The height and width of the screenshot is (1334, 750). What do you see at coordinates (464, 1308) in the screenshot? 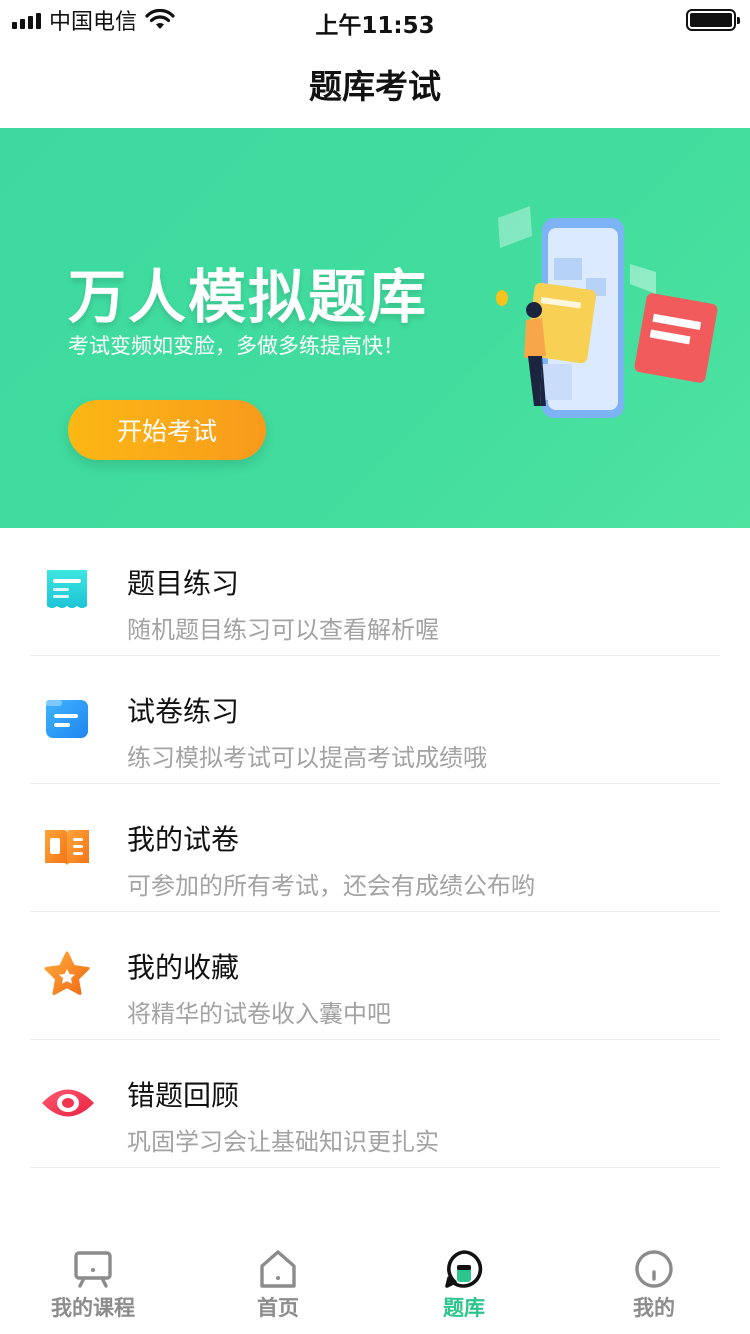
I see `tab-label: 题库` at bounding box center [464, 1308].